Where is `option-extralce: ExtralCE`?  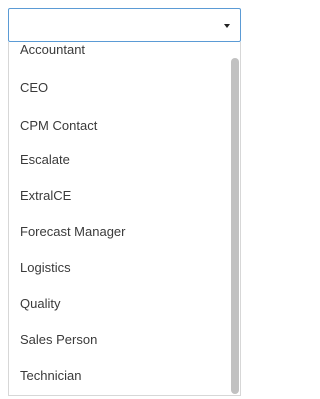 option-extralce: ExtralCE is located at coordinates (45, 196).